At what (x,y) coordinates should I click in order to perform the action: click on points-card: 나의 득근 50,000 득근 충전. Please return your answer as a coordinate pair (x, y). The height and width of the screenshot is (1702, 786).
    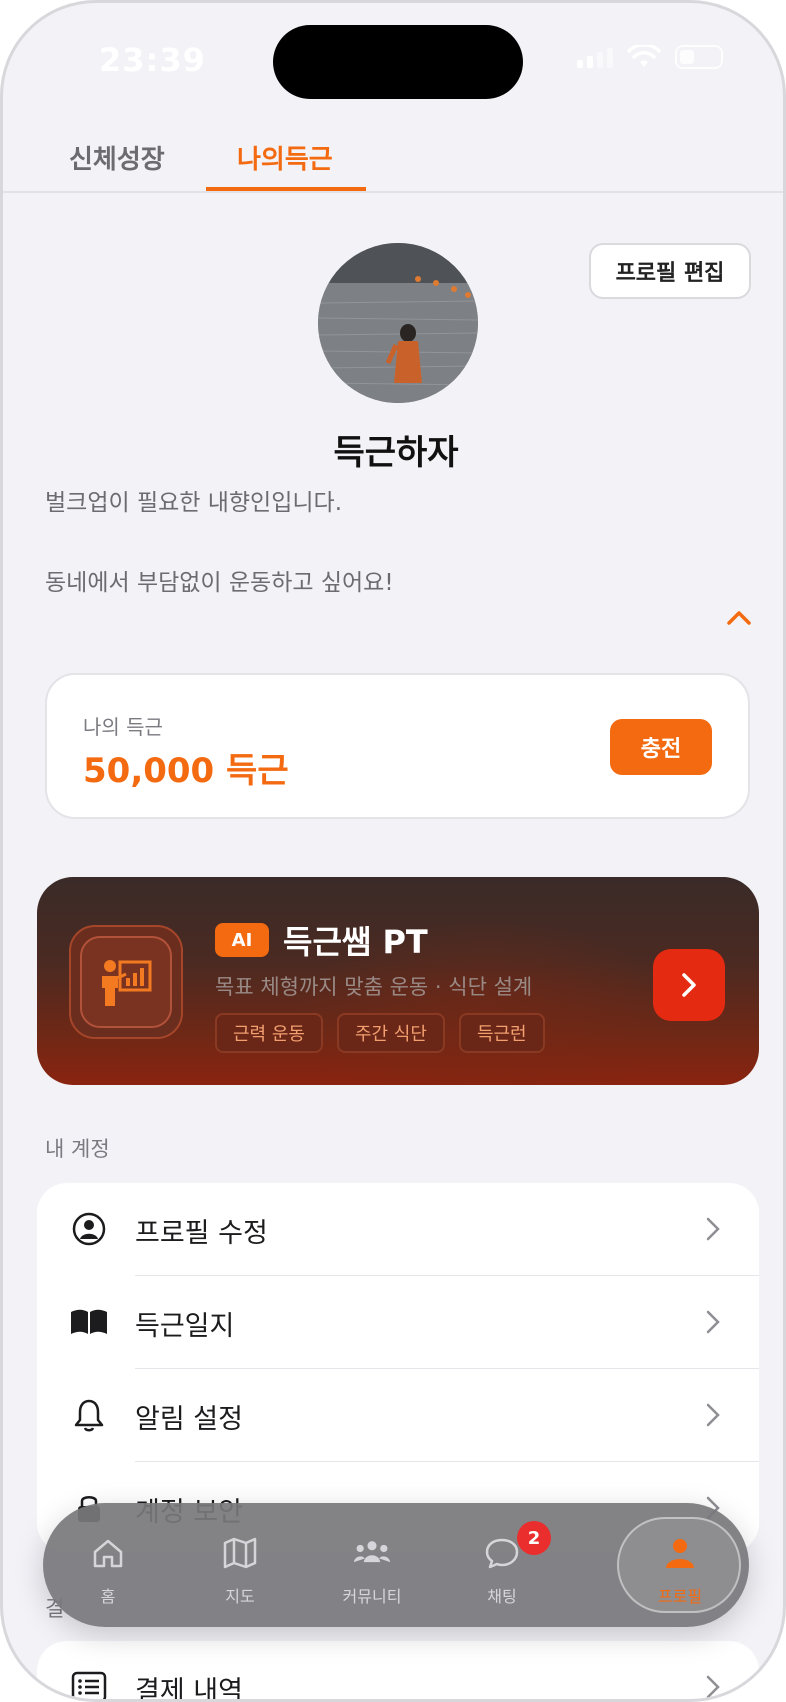
    Looking at the image, I should click on (397, 746).